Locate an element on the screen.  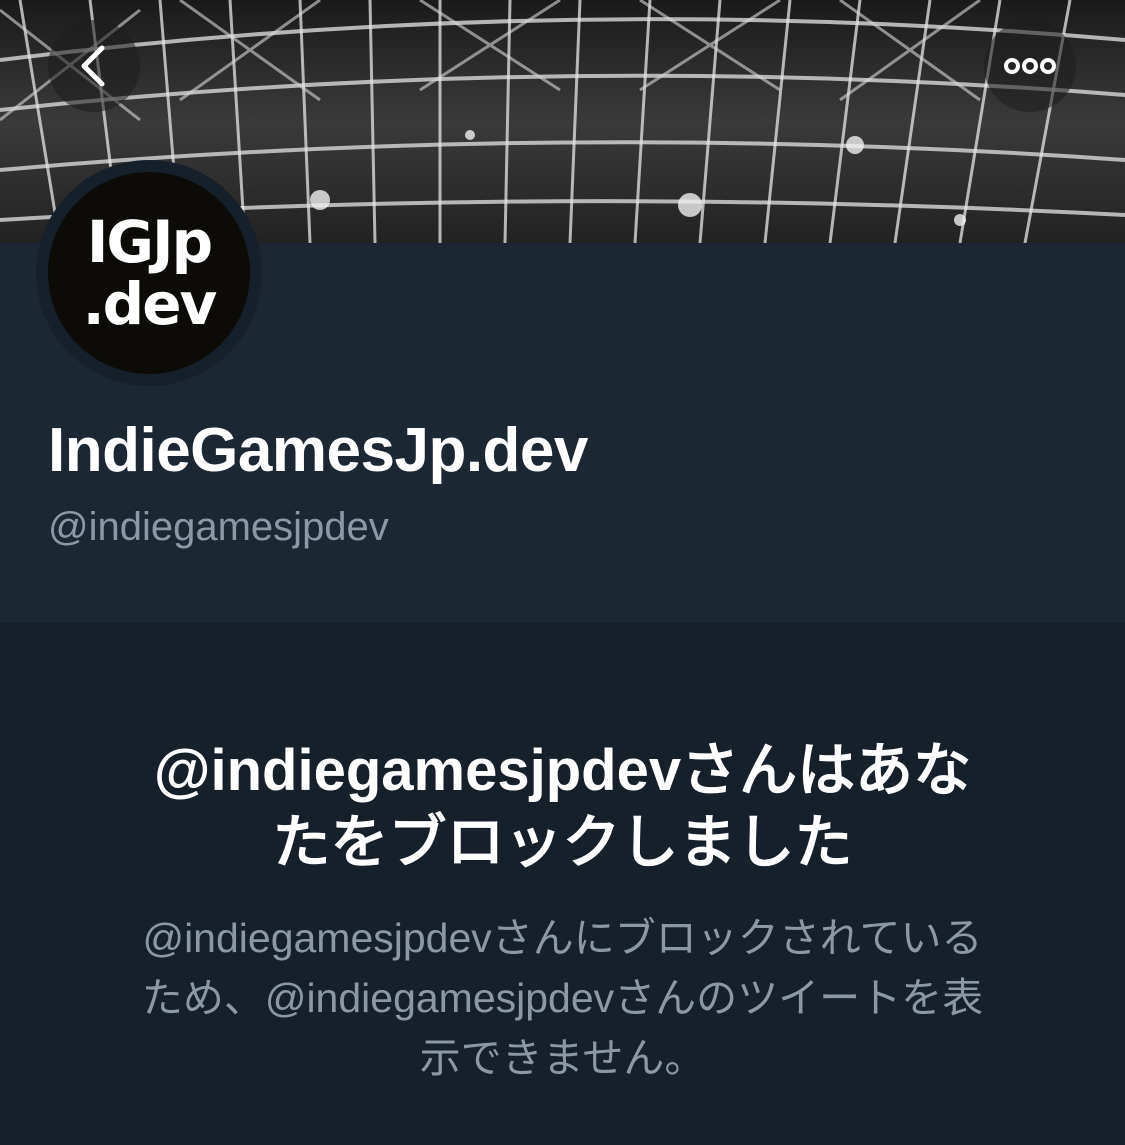
more-options-icon is located at coordinates (1030, 66).